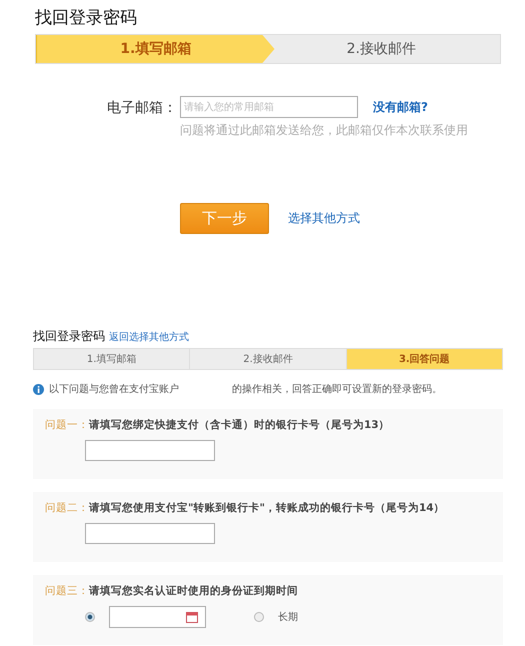 This screenshot has width=525, height=646. Describe the element at coordinates (38, 389) in the screenshot. I see `info-icon` at that location.